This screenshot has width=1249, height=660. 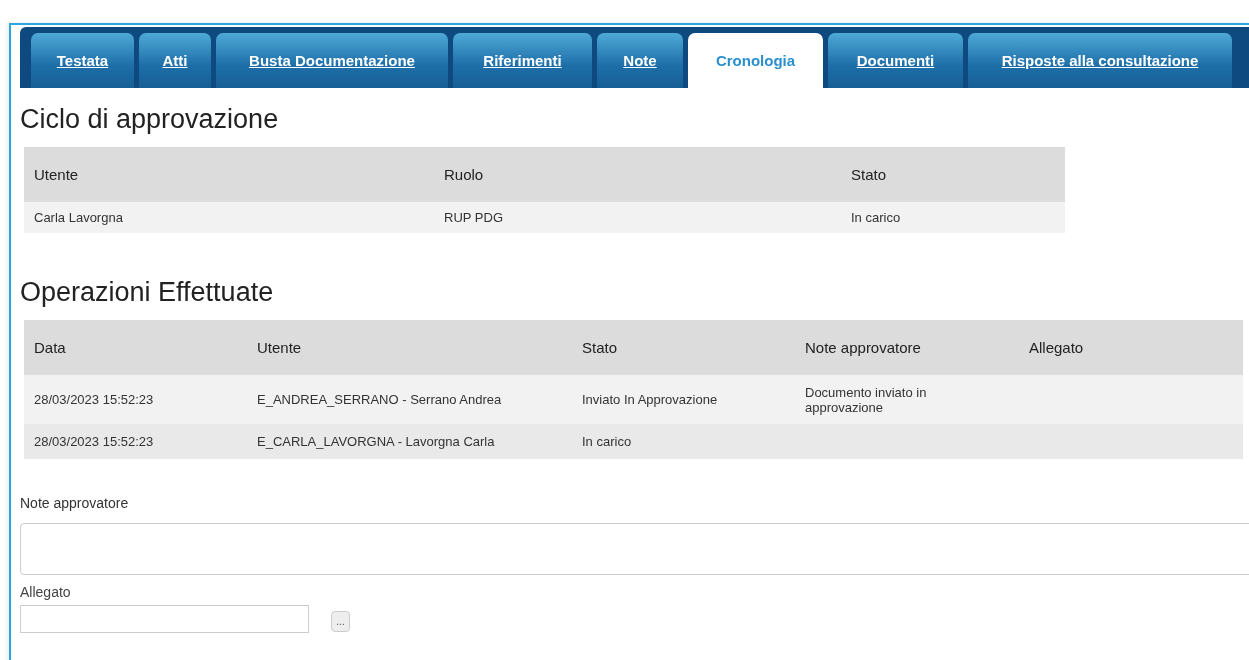 I want to click on tab: Note, so click(x=640, y=60).